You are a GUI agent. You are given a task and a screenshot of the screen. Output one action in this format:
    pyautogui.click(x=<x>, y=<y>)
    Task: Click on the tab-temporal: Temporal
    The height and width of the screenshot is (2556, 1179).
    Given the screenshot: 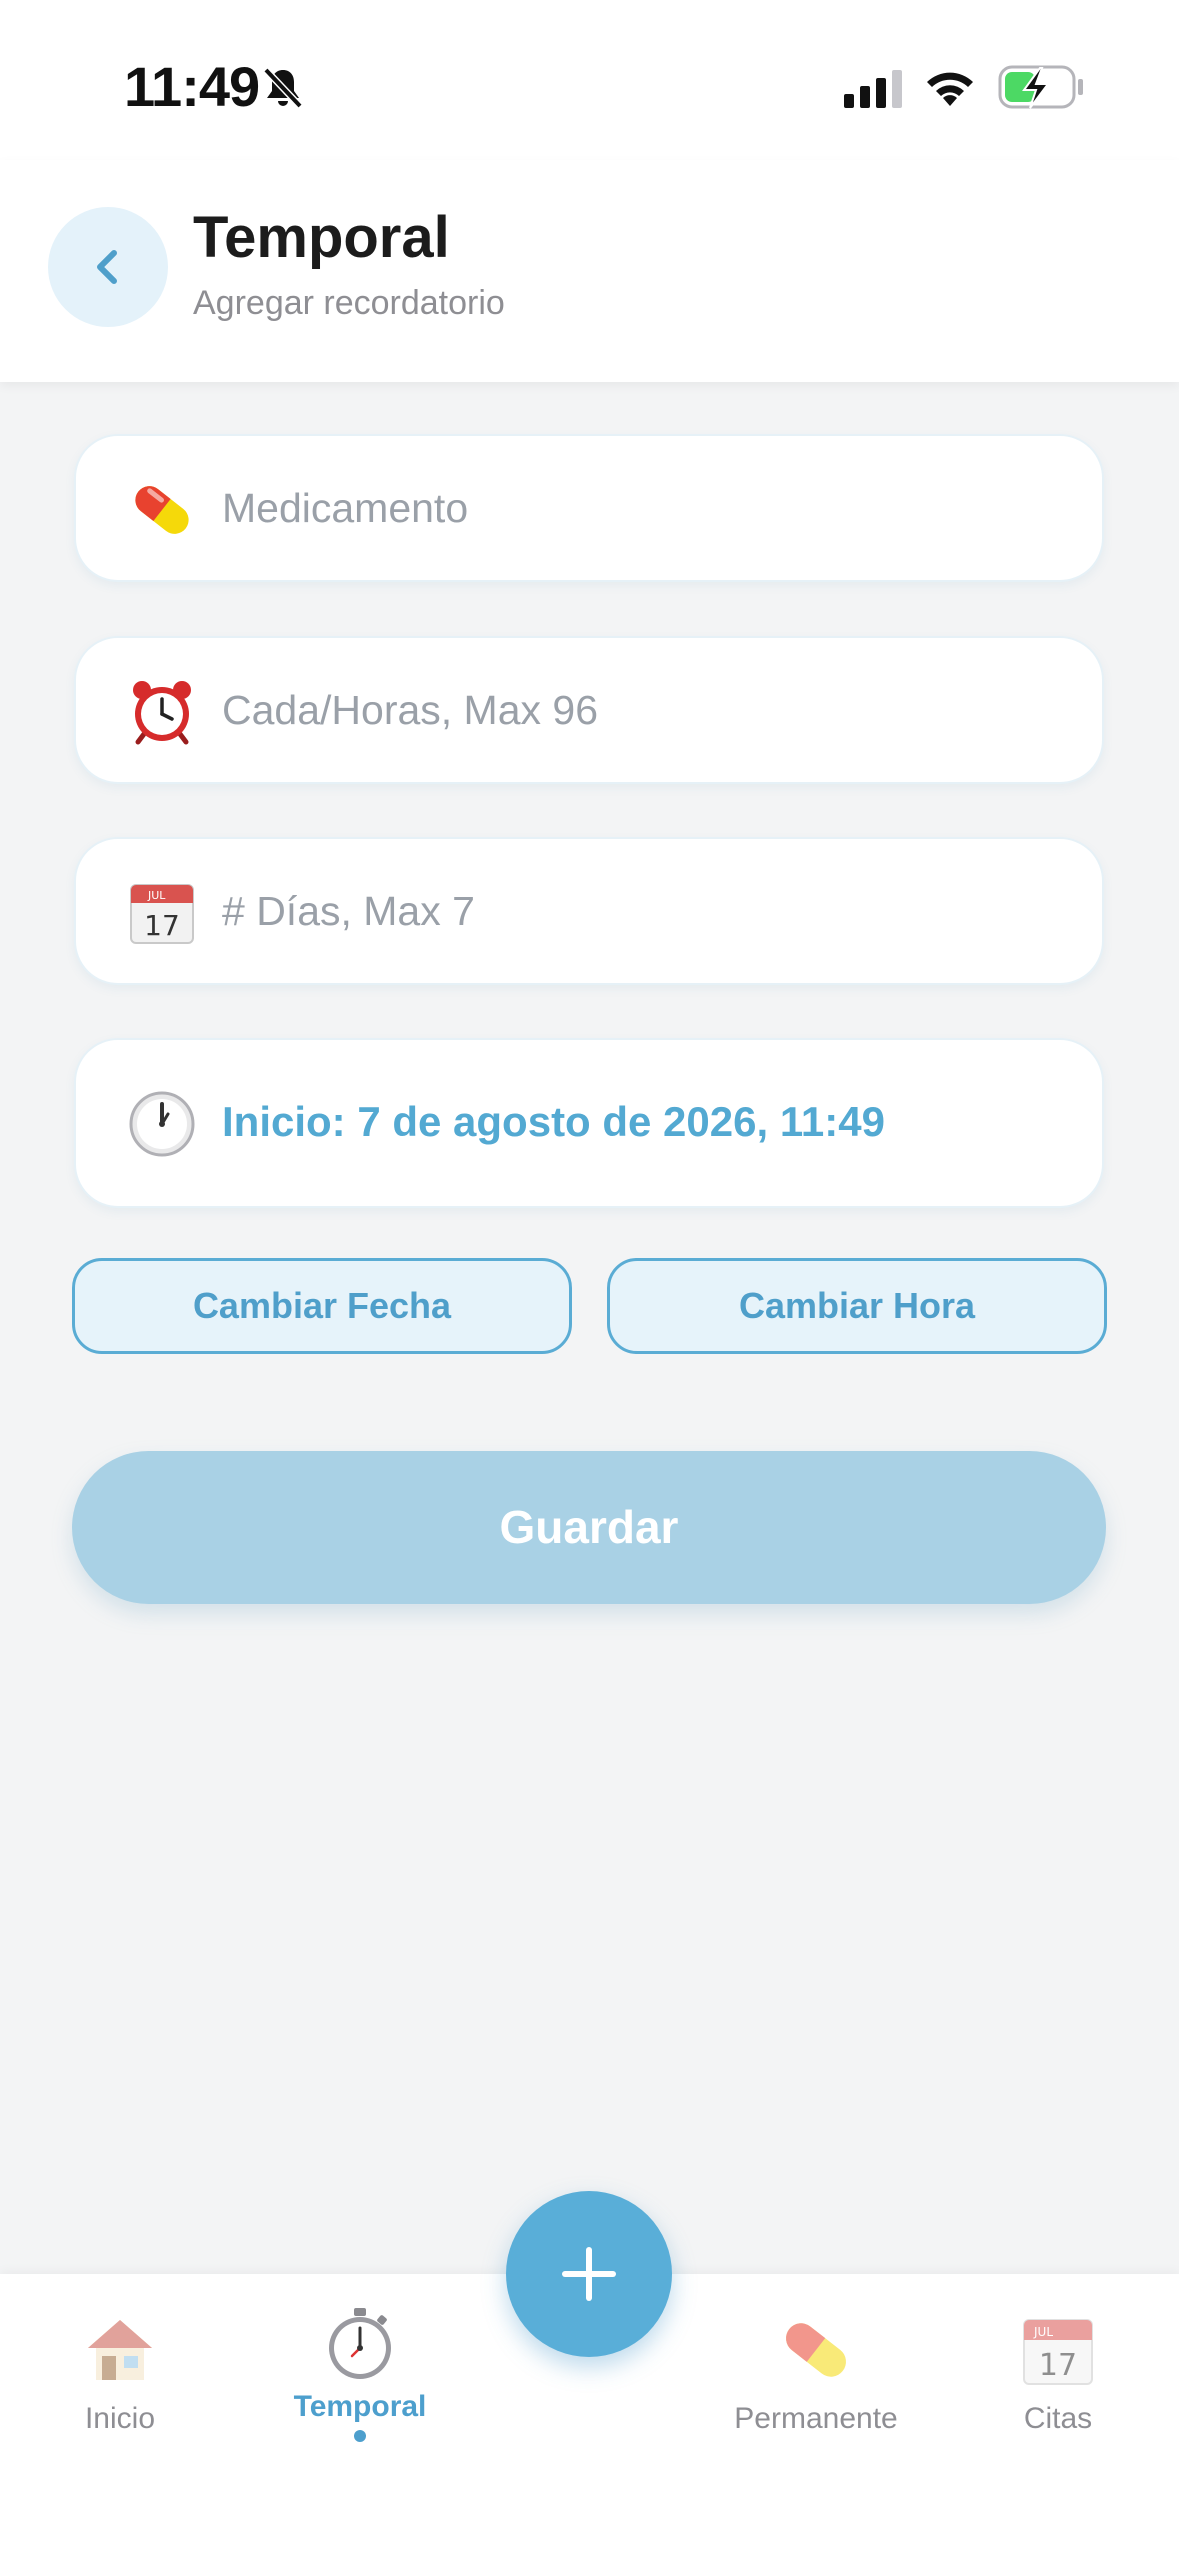 What is the action you would take?
    pyautogui.click(x=360, y=2395)
    